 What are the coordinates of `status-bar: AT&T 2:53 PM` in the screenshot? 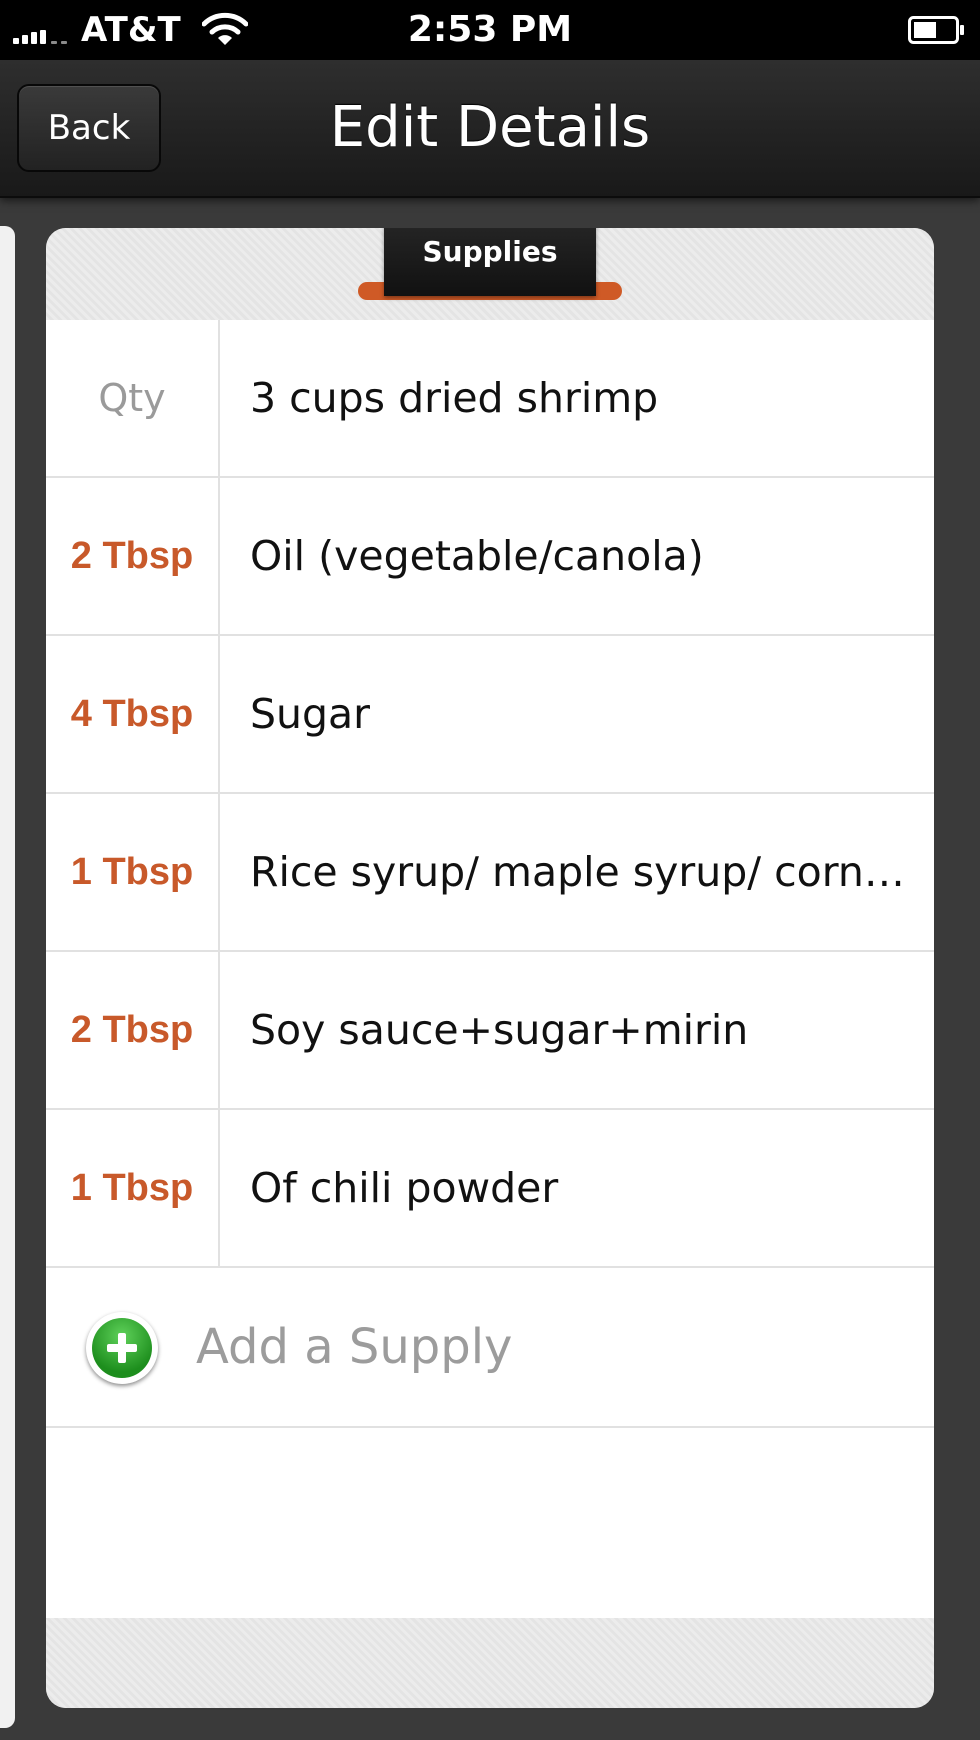 It's located at (490, 30).